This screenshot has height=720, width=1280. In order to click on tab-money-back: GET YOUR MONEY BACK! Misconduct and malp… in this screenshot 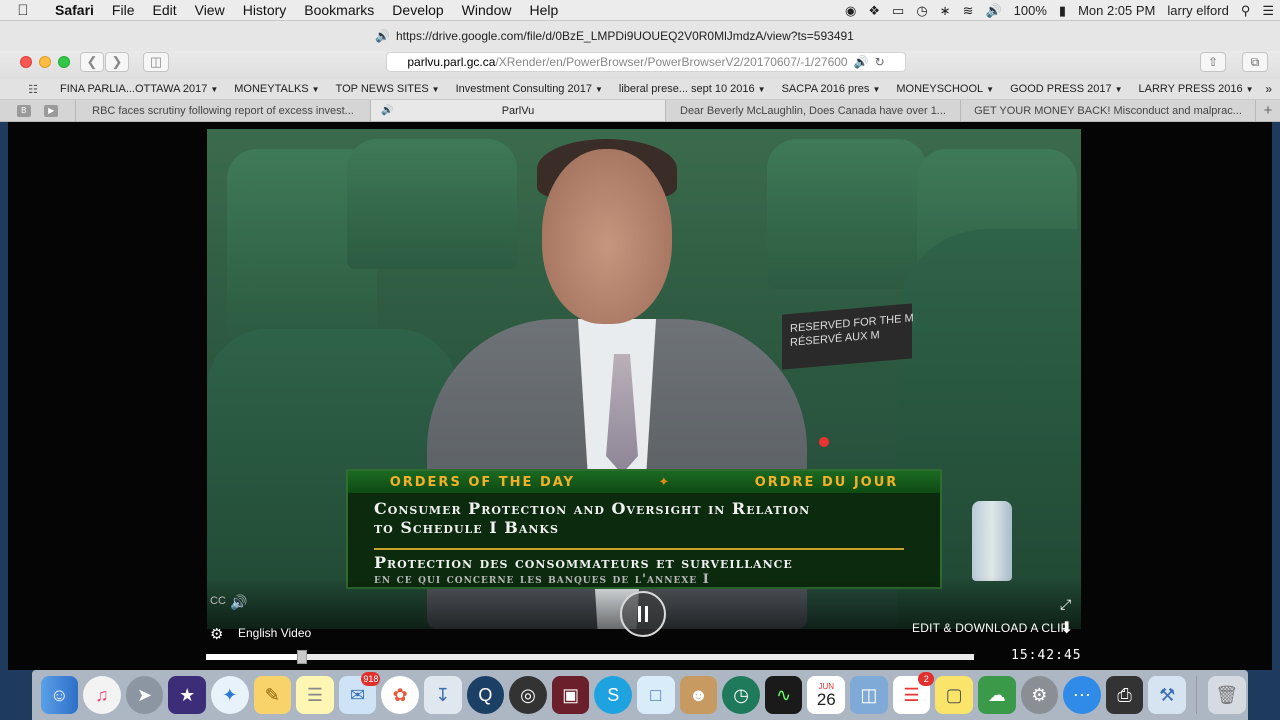, I will do `click(1108, 110)`.